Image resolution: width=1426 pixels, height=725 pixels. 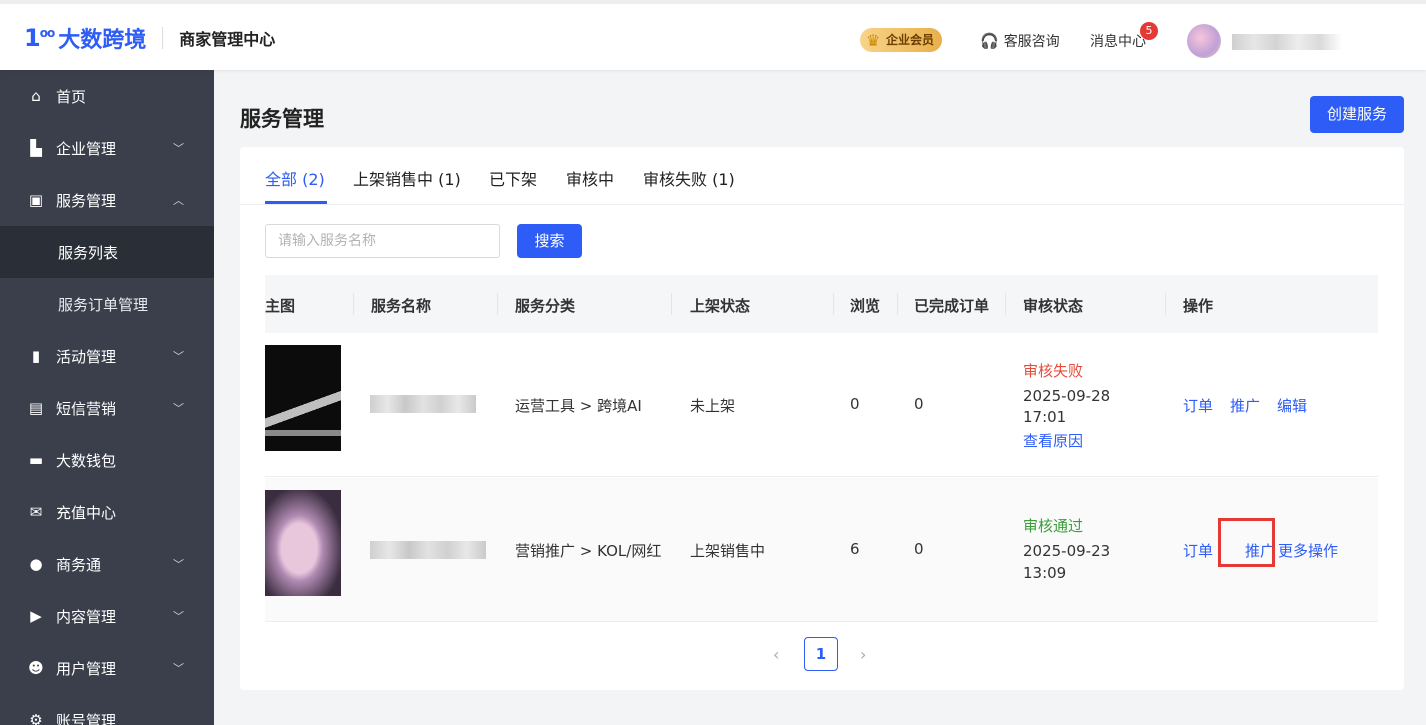 I want to click on users-icon: ☻, so click(x=36, y=668).